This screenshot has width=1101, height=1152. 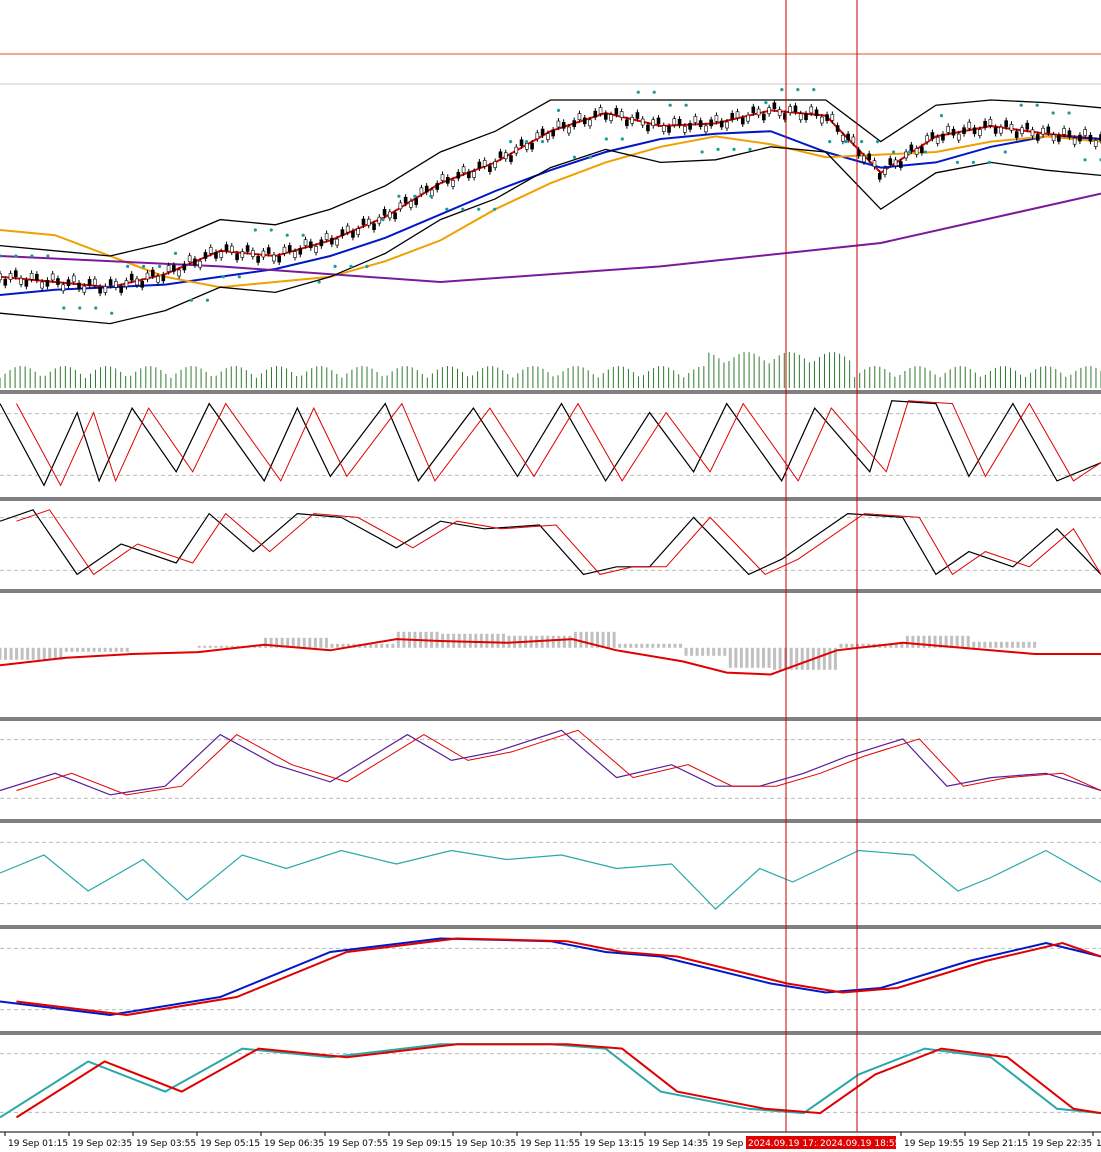 I want to click on time-label: 19 Sep 13:15, so click(x=614, y=1144).